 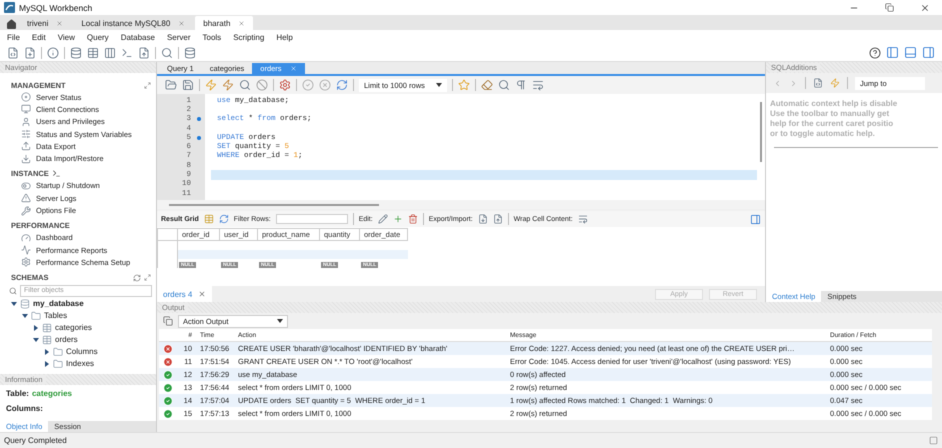 I want to click on table-icon, so click(x=93, y=52).